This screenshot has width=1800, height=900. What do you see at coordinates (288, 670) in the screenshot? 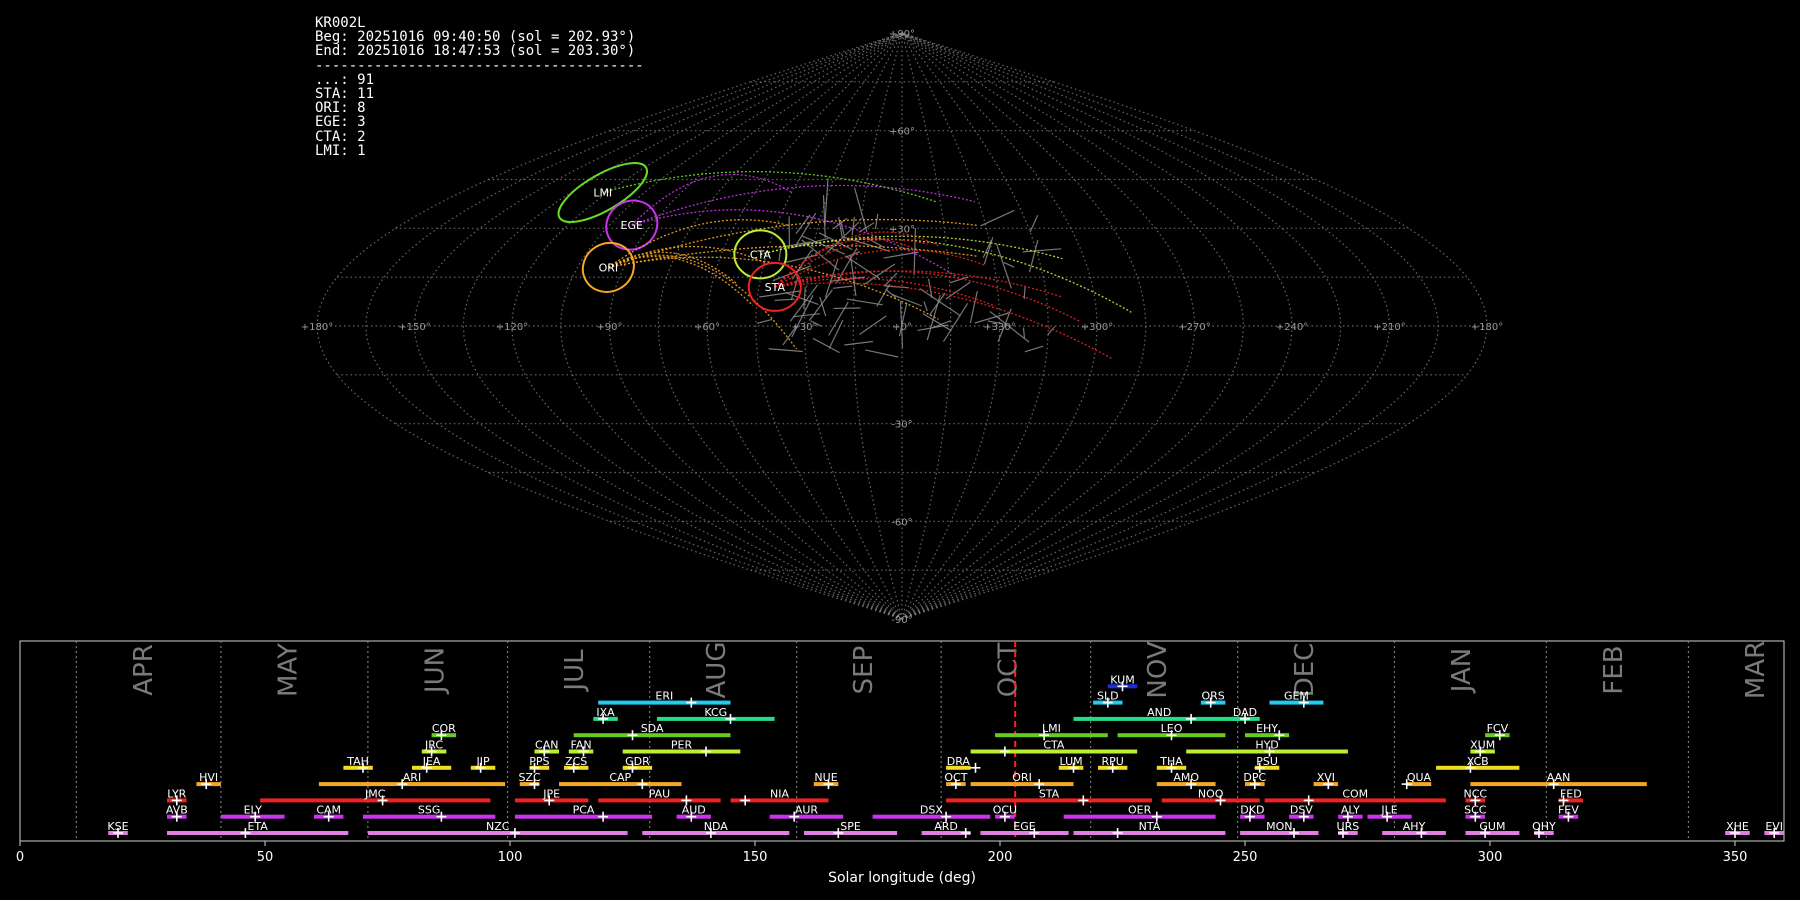
I see `month-label: MAY` at bounding box center [288, 670].